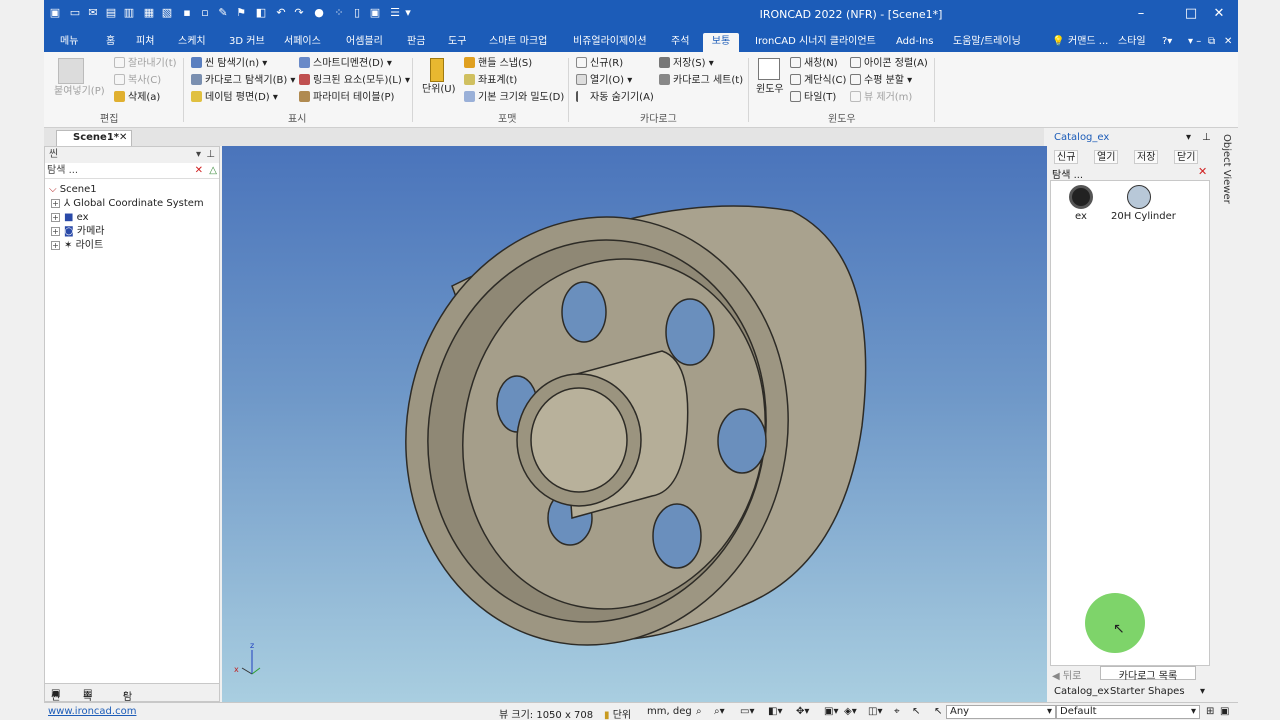 Image resolution: width=1280 pixels, height=720 pixels. What do you see at coordinates (1228, 42) in the screenshot?
I see `close-doc-icon: ✕` at bounding box center [1228, 42].